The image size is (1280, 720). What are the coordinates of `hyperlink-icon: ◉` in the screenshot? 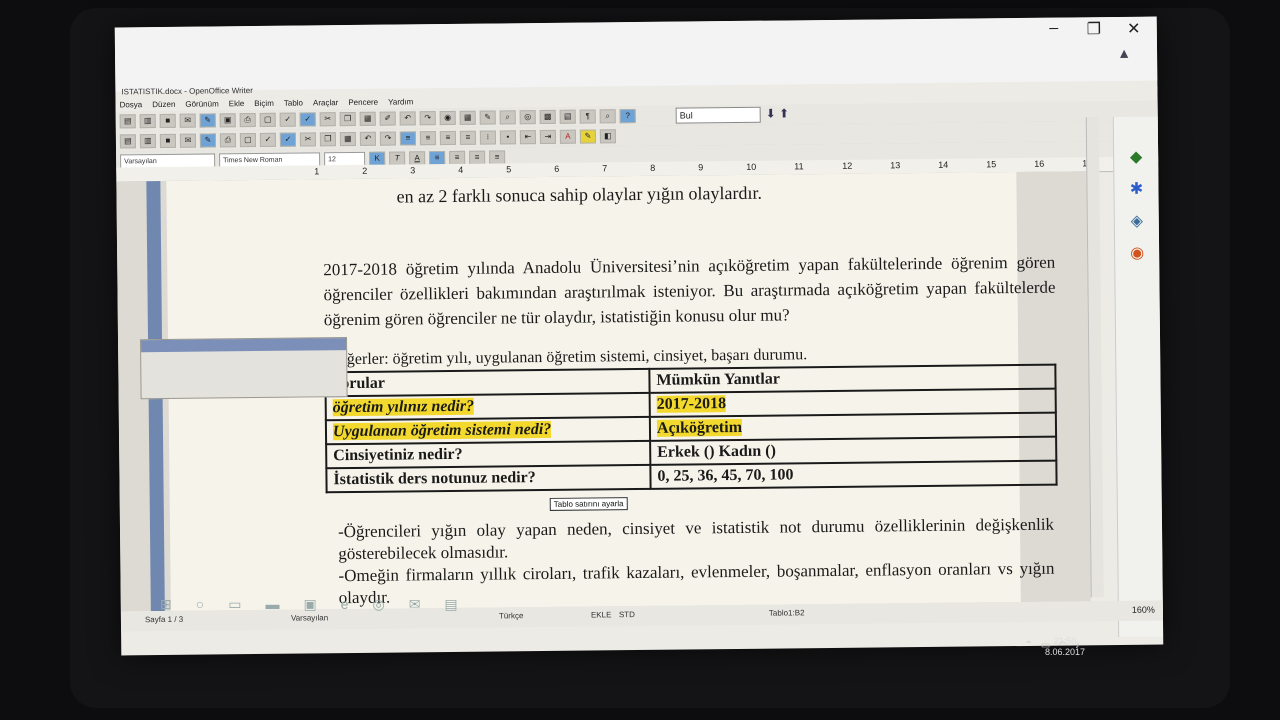 It's located at (447, 118).